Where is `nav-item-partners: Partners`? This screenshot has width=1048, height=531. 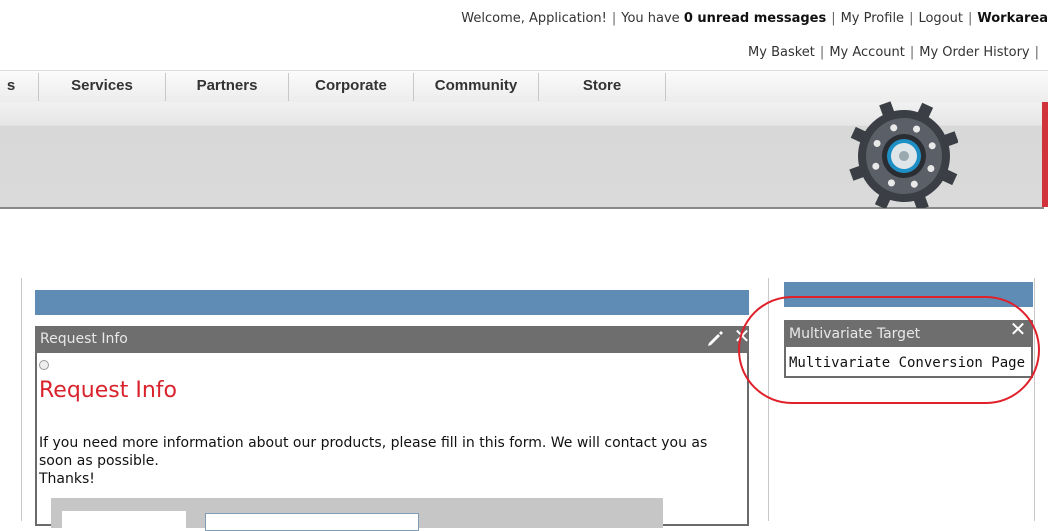
nav-item-partners: Partners is located at coordinates (227, 87).